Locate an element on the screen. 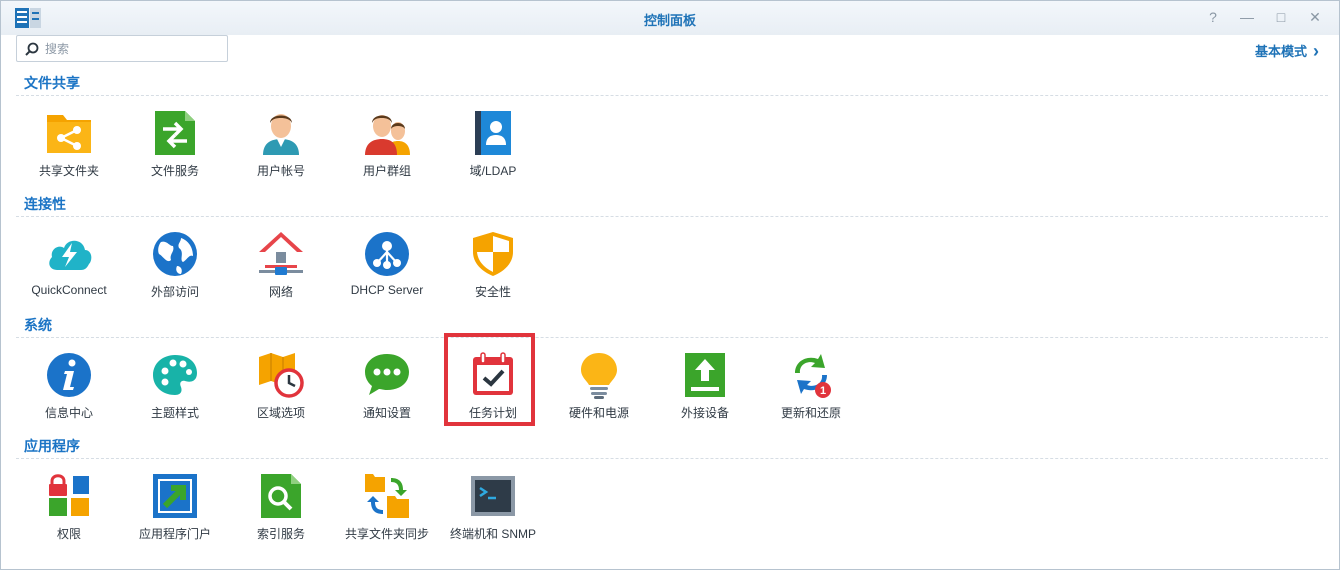 Image resolution: width=1340 pixels, height=570 pixels. item-label: QuickConnect is located at coordinates (69, 290).